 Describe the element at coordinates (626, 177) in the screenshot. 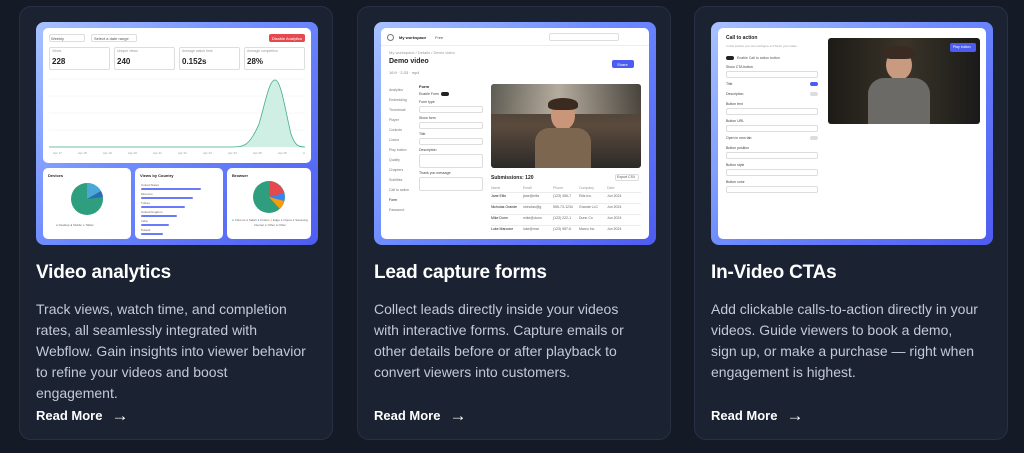

I see `export-csv-button: Export CSV` at that location.